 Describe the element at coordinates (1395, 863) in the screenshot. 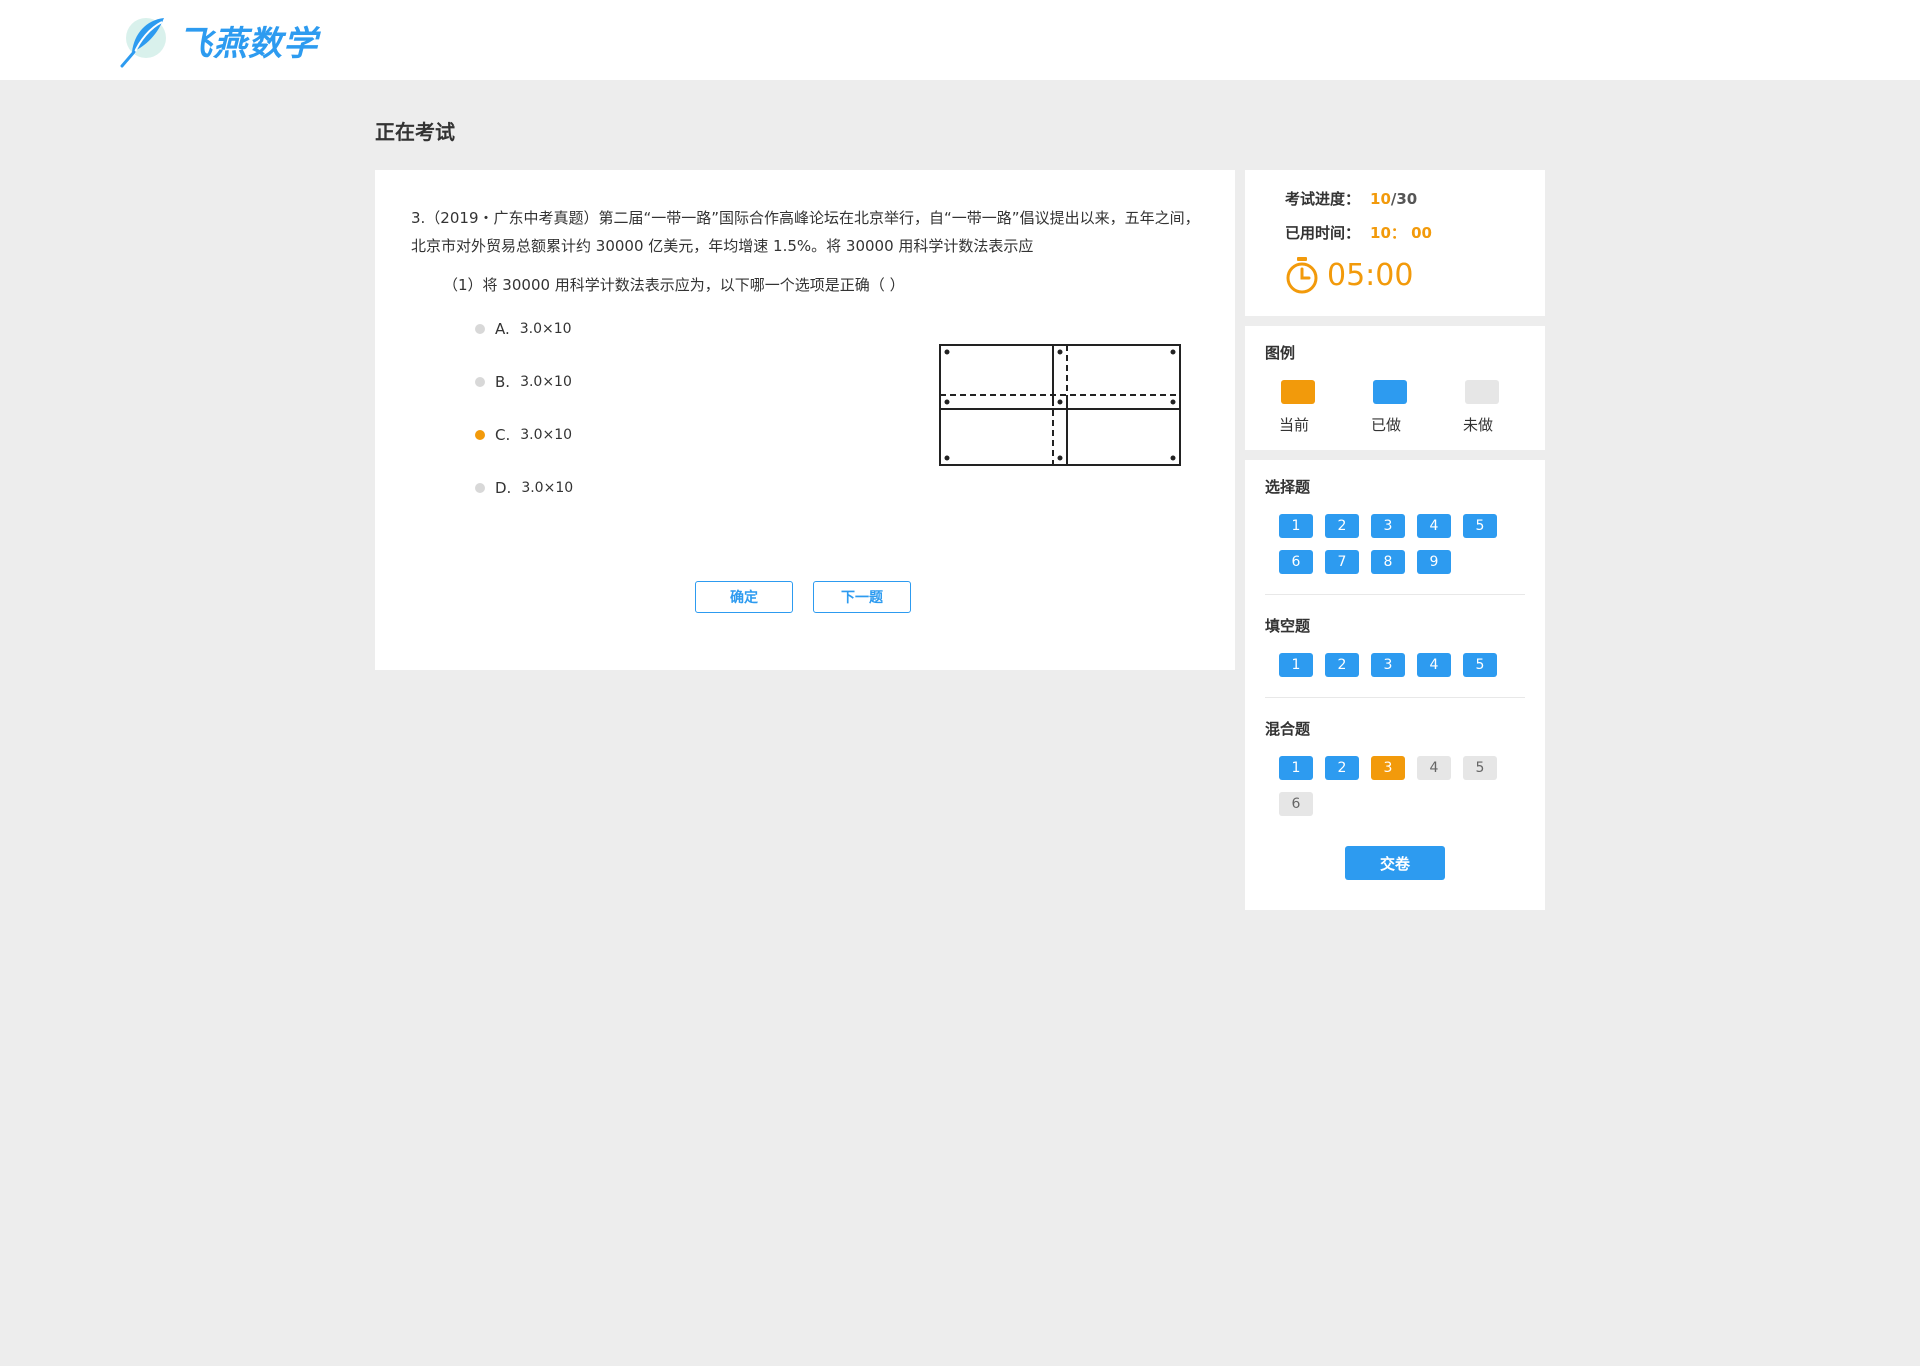

I see `submit-exam-button: 交卷` at that location.